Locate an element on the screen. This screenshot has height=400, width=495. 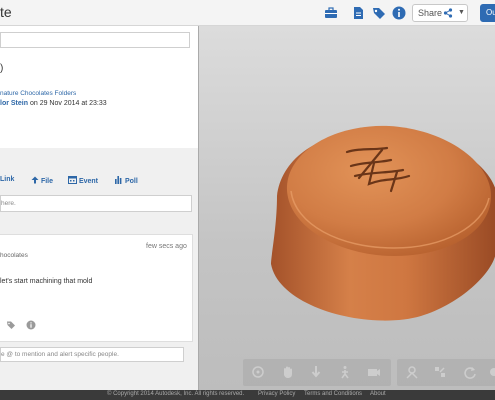
name-field is located at coordinates (95, 40).